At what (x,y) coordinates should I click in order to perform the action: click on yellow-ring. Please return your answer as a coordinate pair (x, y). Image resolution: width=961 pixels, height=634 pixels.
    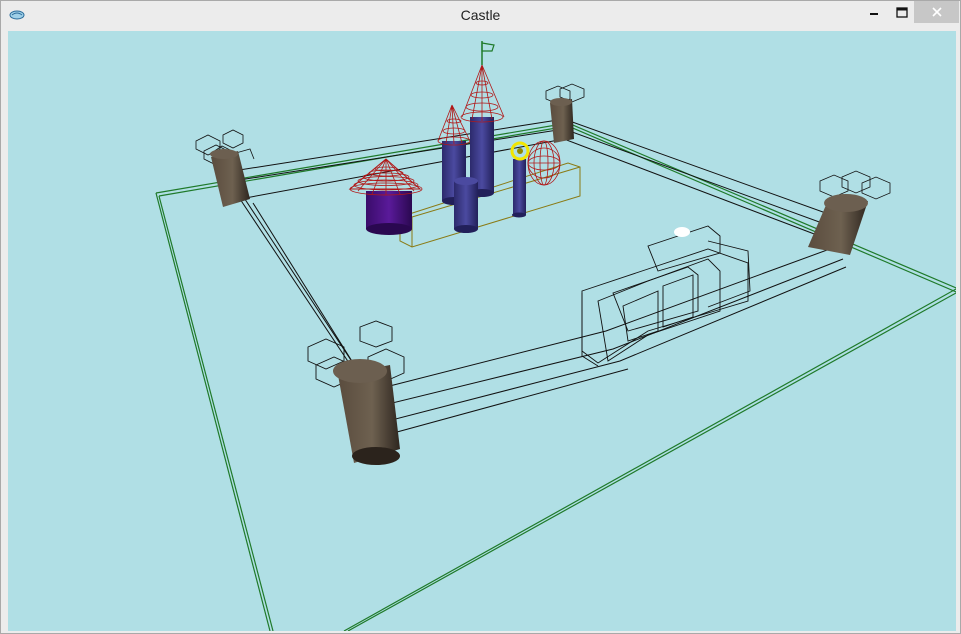
    Looking at the image, I should click on (520, 151).